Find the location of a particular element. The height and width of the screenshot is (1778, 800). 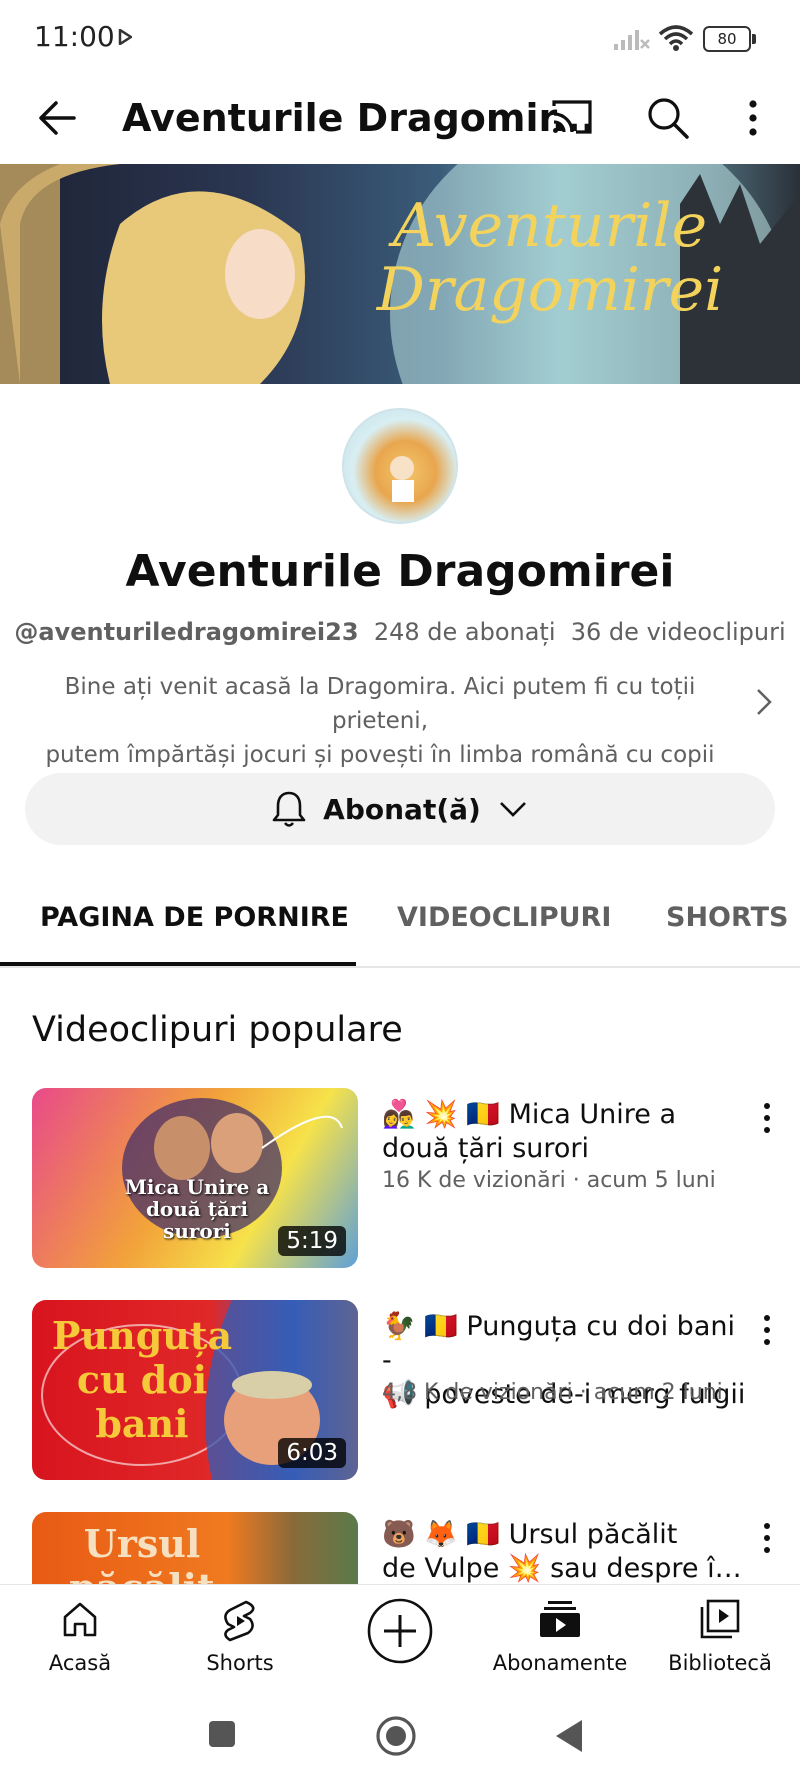

video-thumbnail: Mica Unire a două țări surori 5:19 is located at coordinates (195, 1178).